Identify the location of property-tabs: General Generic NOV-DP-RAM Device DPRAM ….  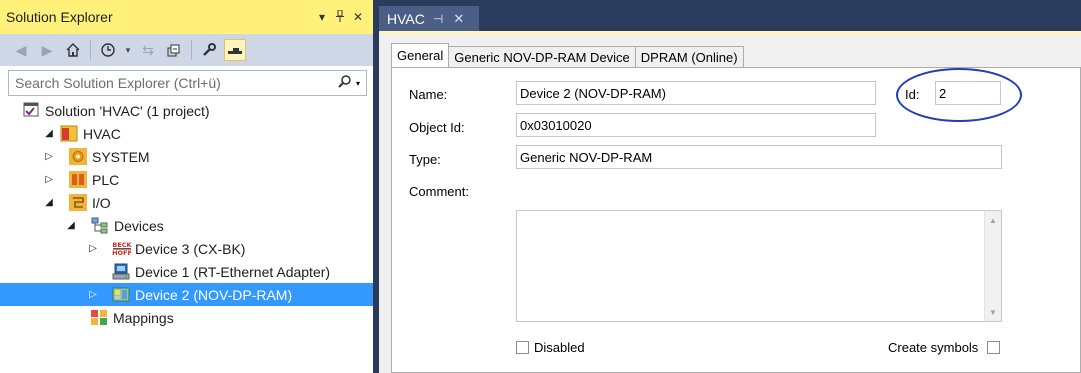
(567, 55).